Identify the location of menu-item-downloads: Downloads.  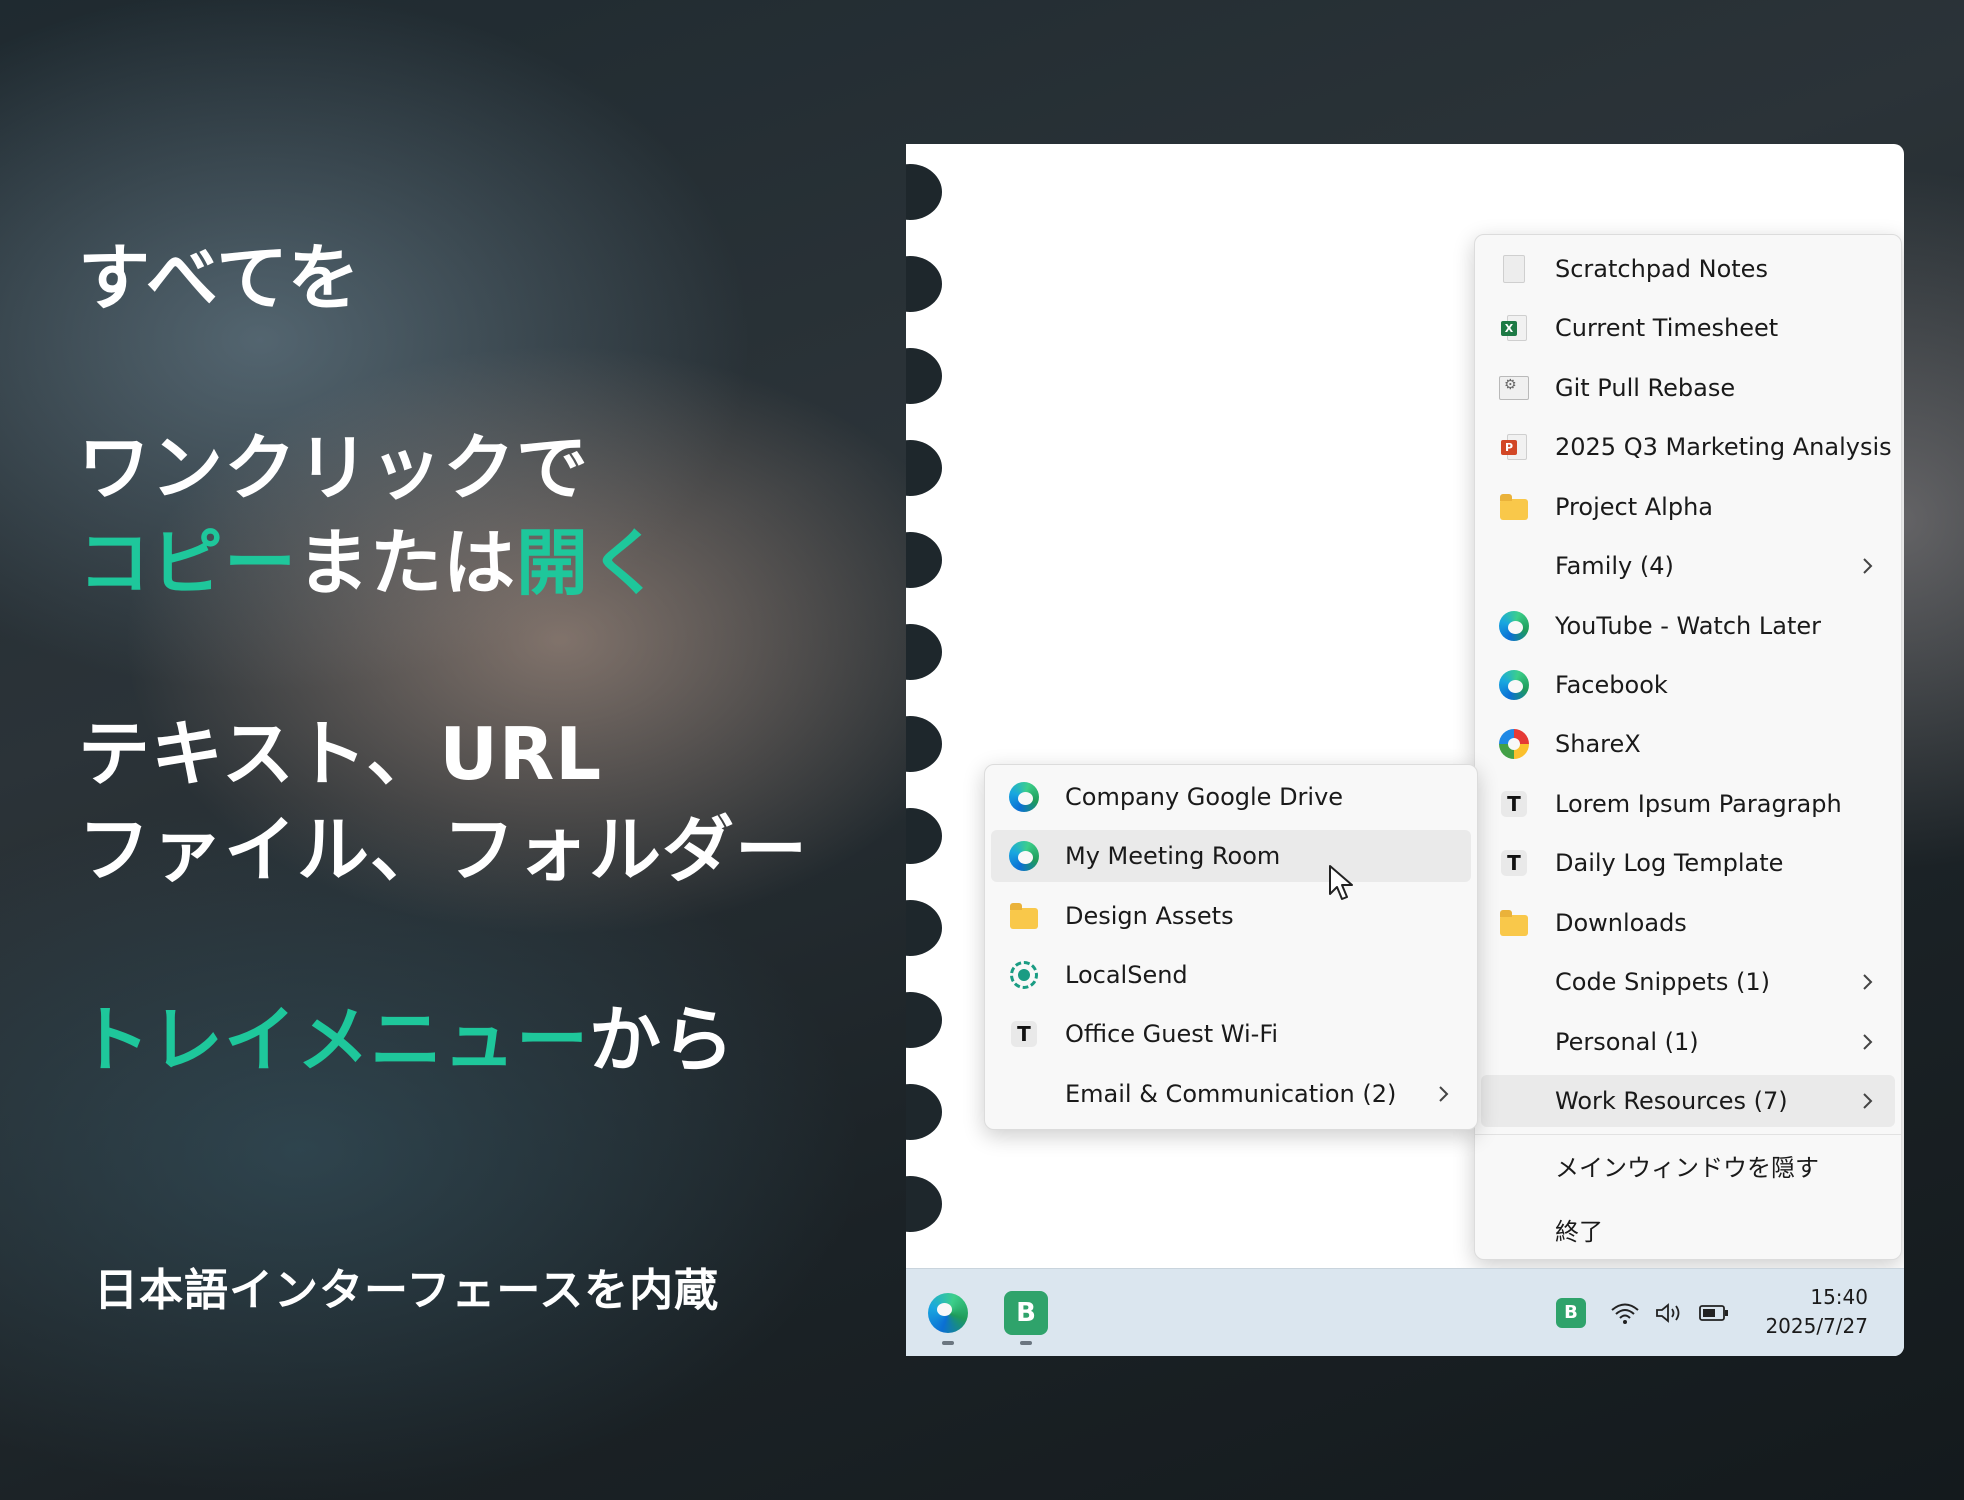
(1688, 923).